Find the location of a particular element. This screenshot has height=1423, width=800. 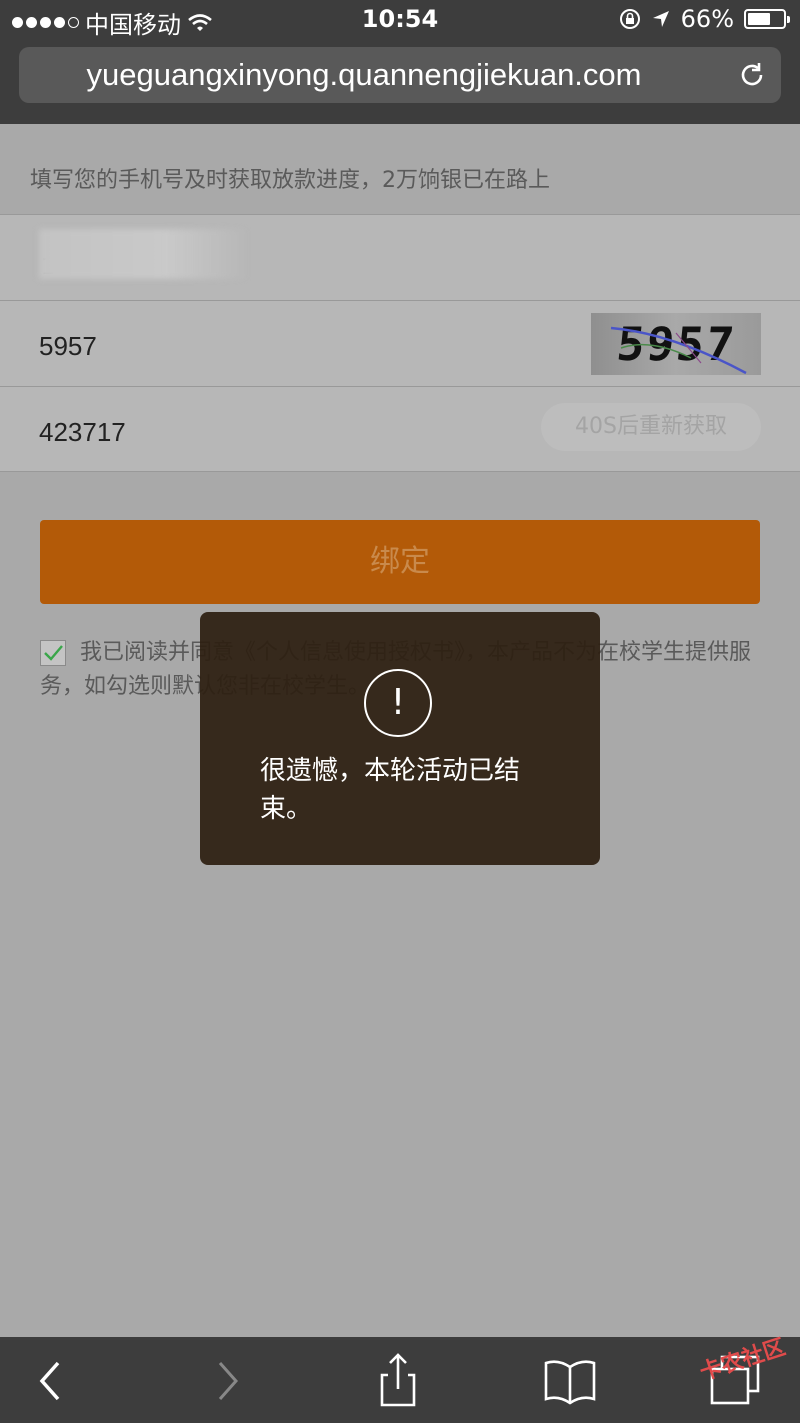

bookmarks-icon is located at coordinates (570, 1381).